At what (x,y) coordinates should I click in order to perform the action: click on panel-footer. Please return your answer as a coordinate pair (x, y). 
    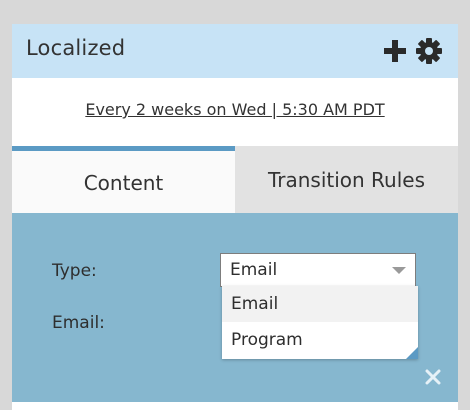
    Looking at the image, I should click on (235, 406).